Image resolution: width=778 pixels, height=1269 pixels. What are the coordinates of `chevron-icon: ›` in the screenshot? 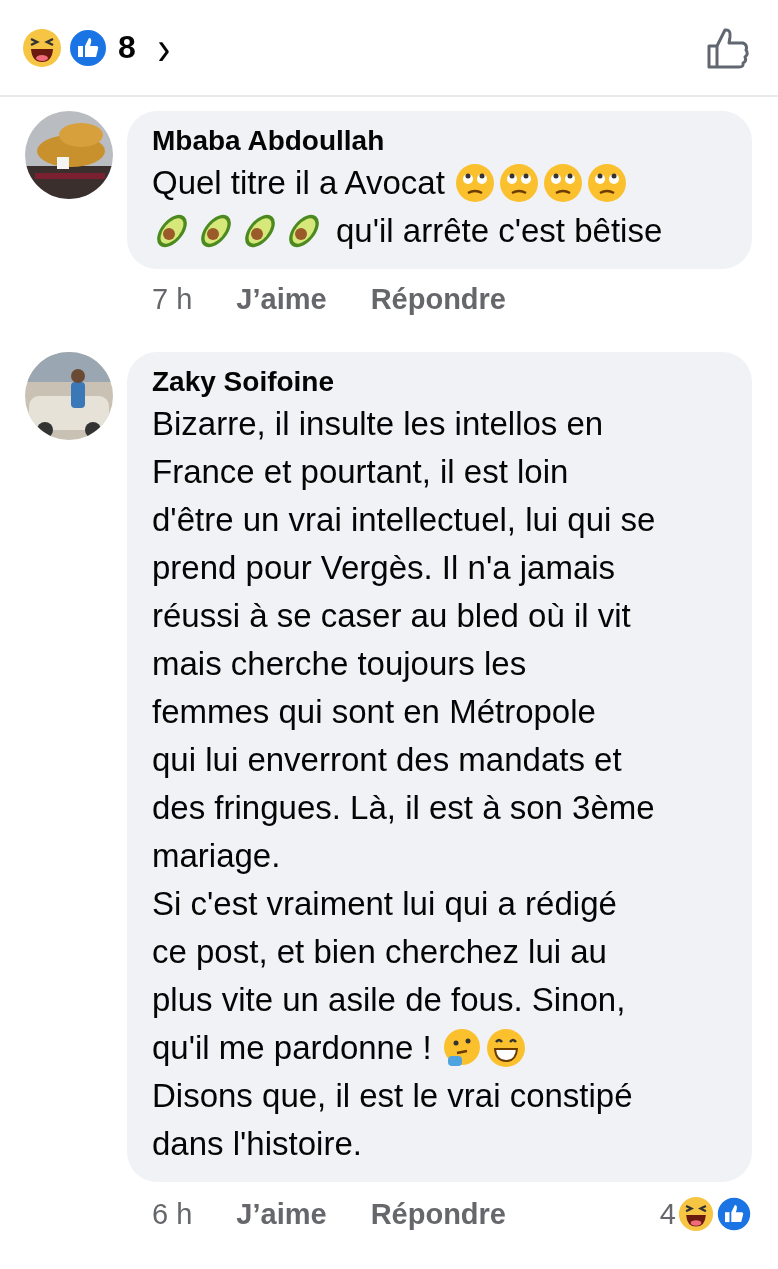 It's located at (164, 47).